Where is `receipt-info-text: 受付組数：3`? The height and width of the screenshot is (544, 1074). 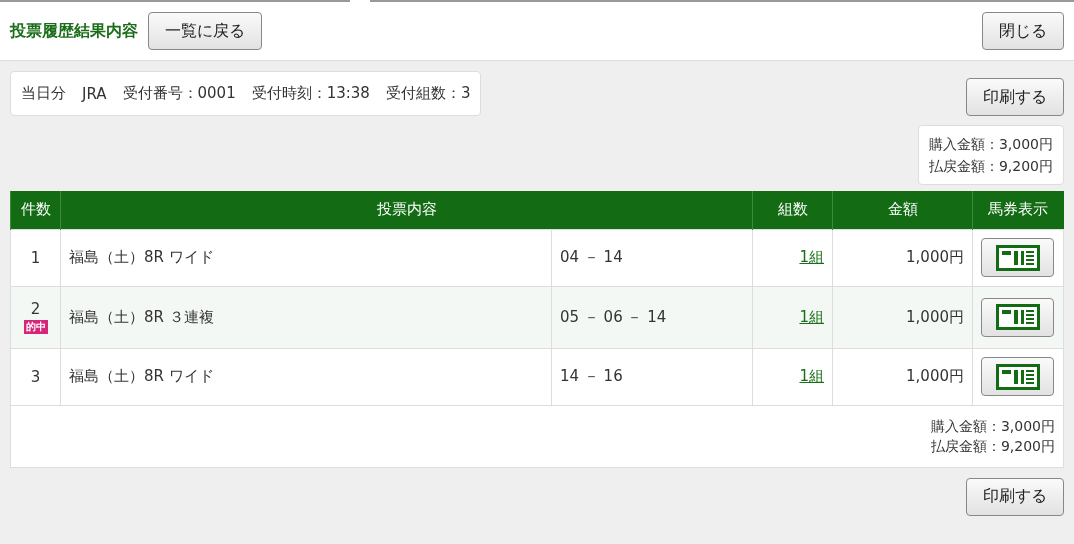 receipt-info-text: 受付組数：3 is located at coordinates (428, 93).